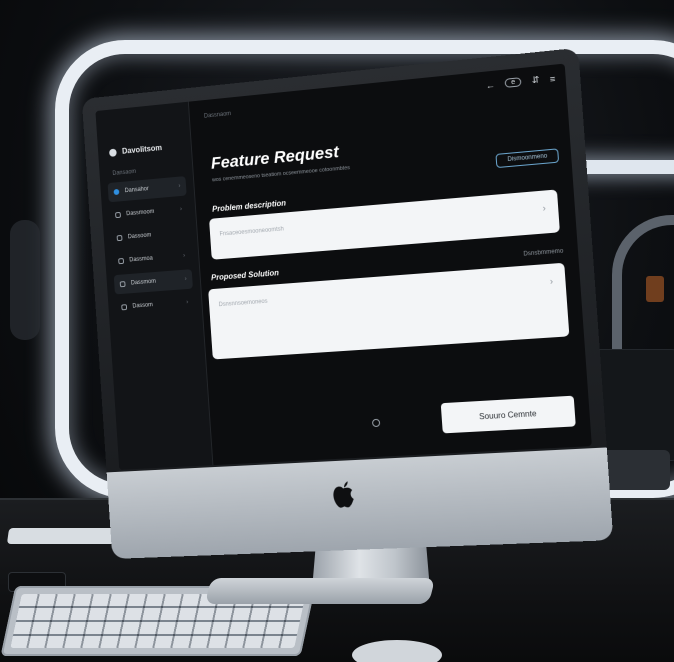 Image resolution: width=674 pixels, height=662 pixels. I want to click on sidebar-item-2: Dassmoom ›, so click(148, 212).